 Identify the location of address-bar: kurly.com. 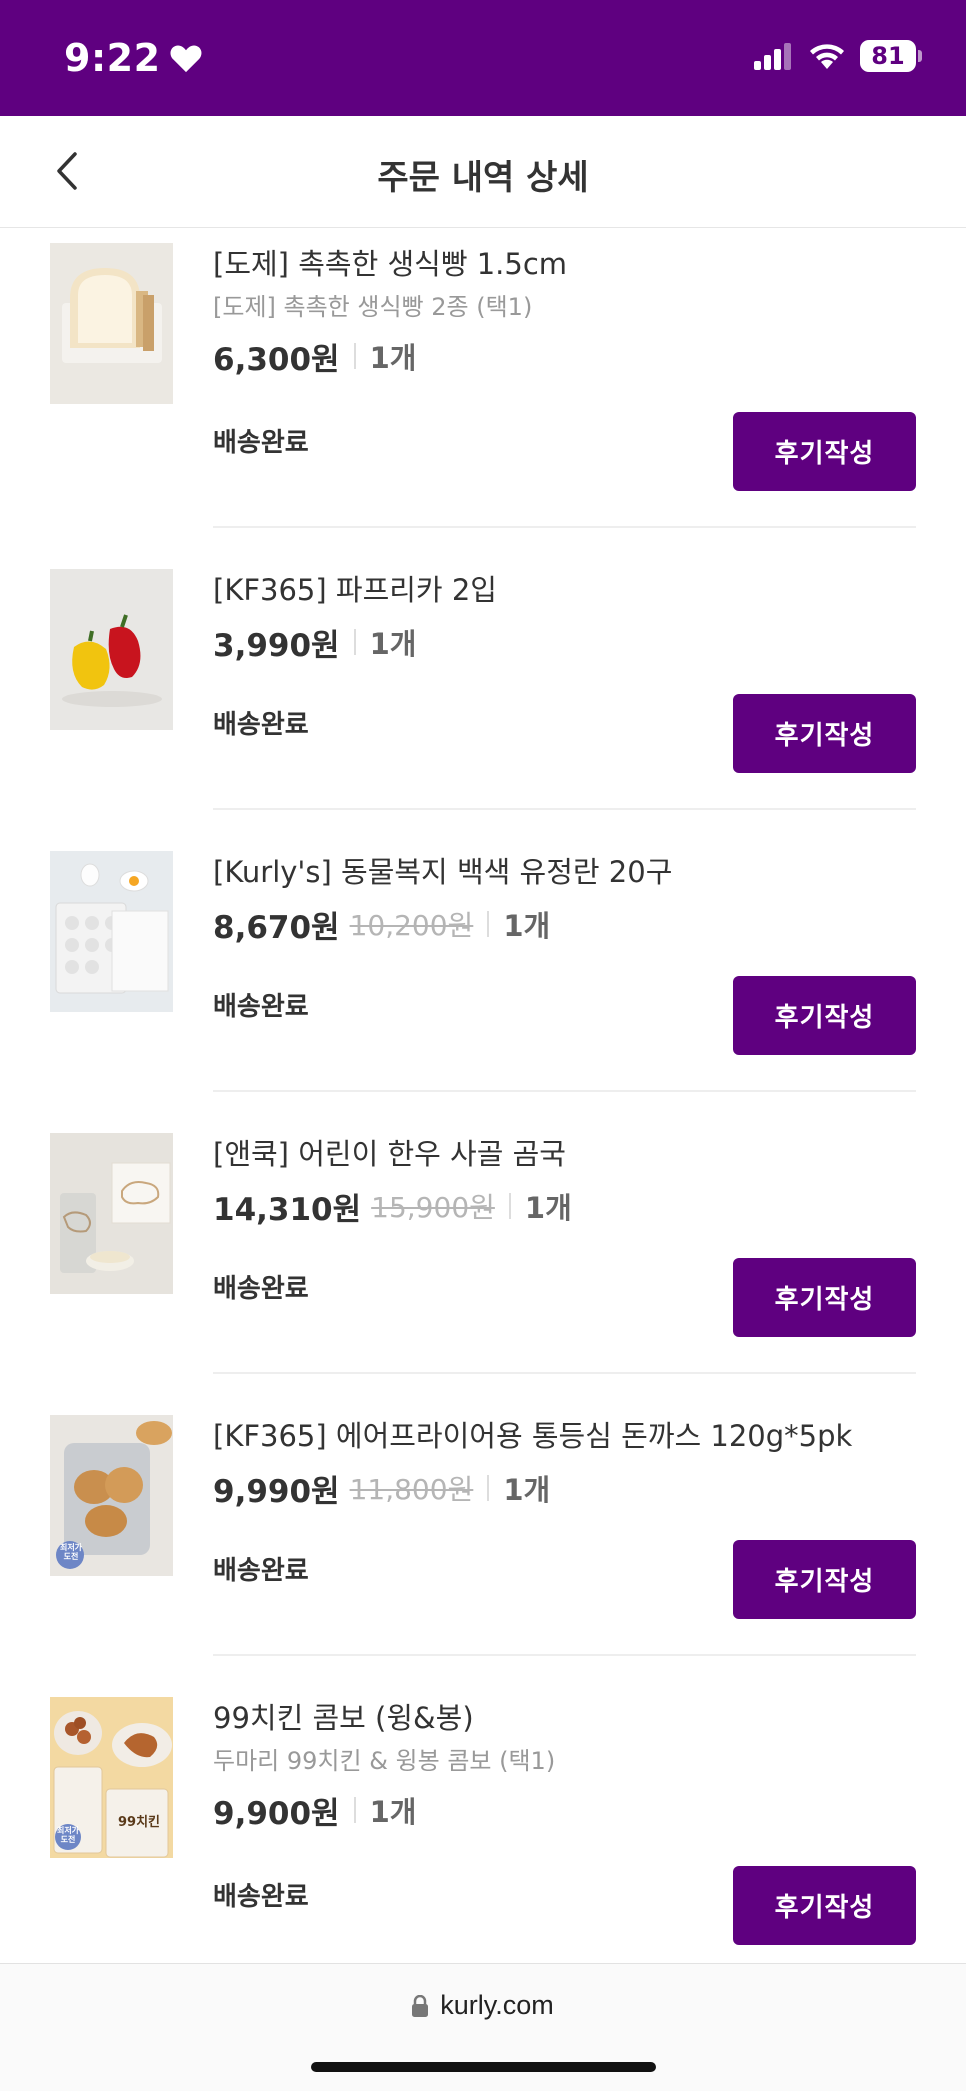
(483, 2005).